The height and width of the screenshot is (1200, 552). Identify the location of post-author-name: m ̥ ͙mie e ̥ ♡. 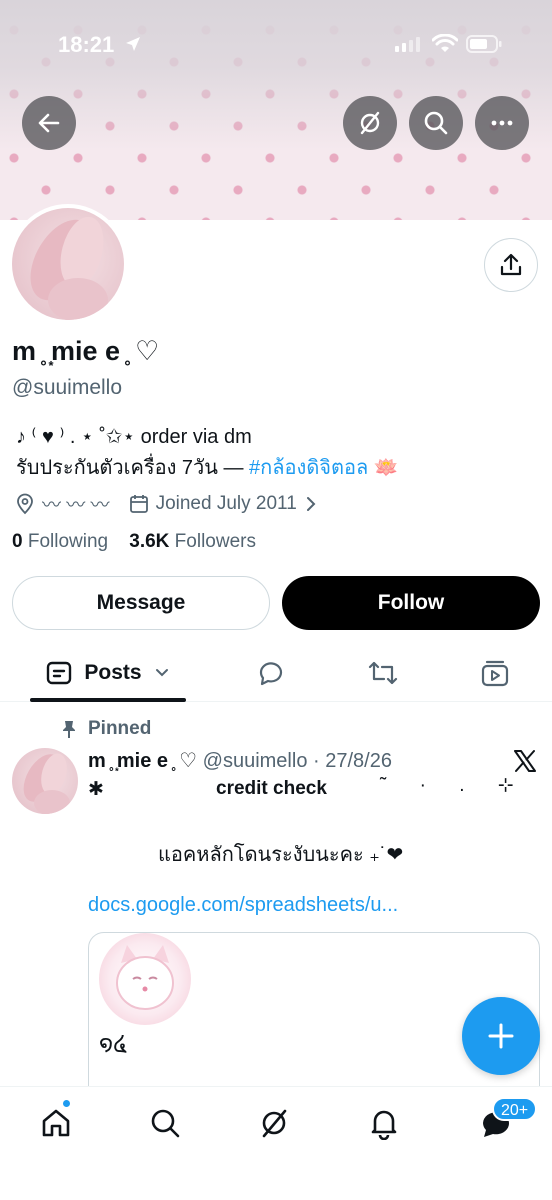
(142, 761).